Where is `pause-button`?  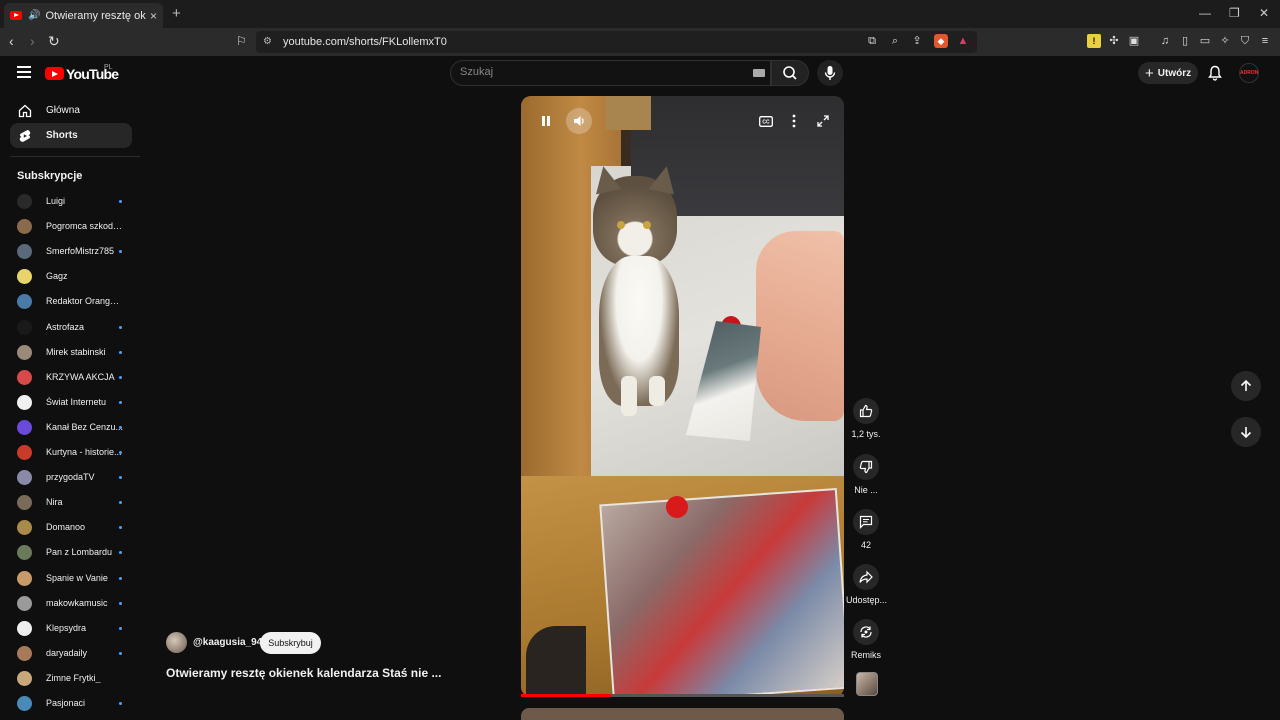
pause-button is located at coordinates (546, 121).